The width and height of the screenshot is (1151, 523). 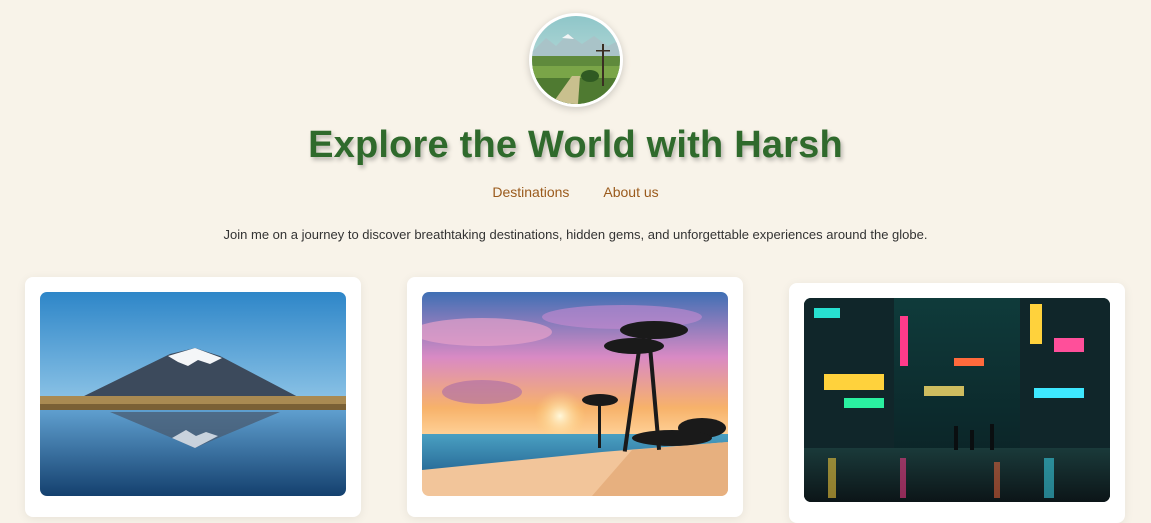 I want to click on page-title: Explore the World with Harsh, so click(x=575, y=145).